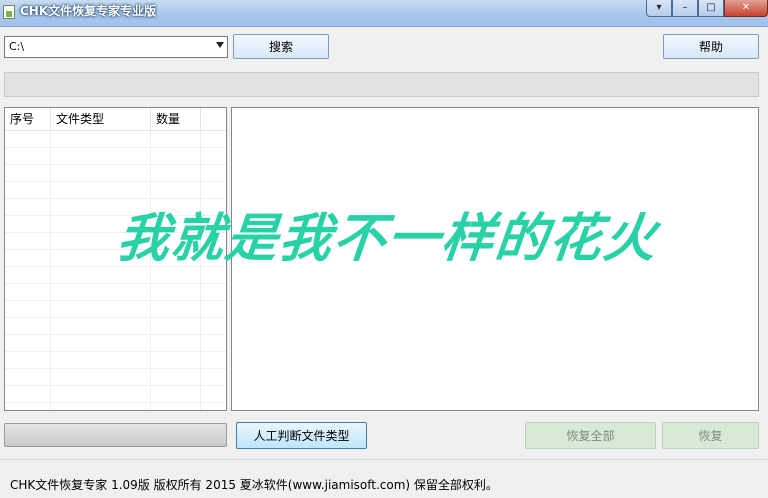  What do you see at coordinates (711, 8) in the screenshot?
I see `maximize-button: □` at bounding box center [711, 8].